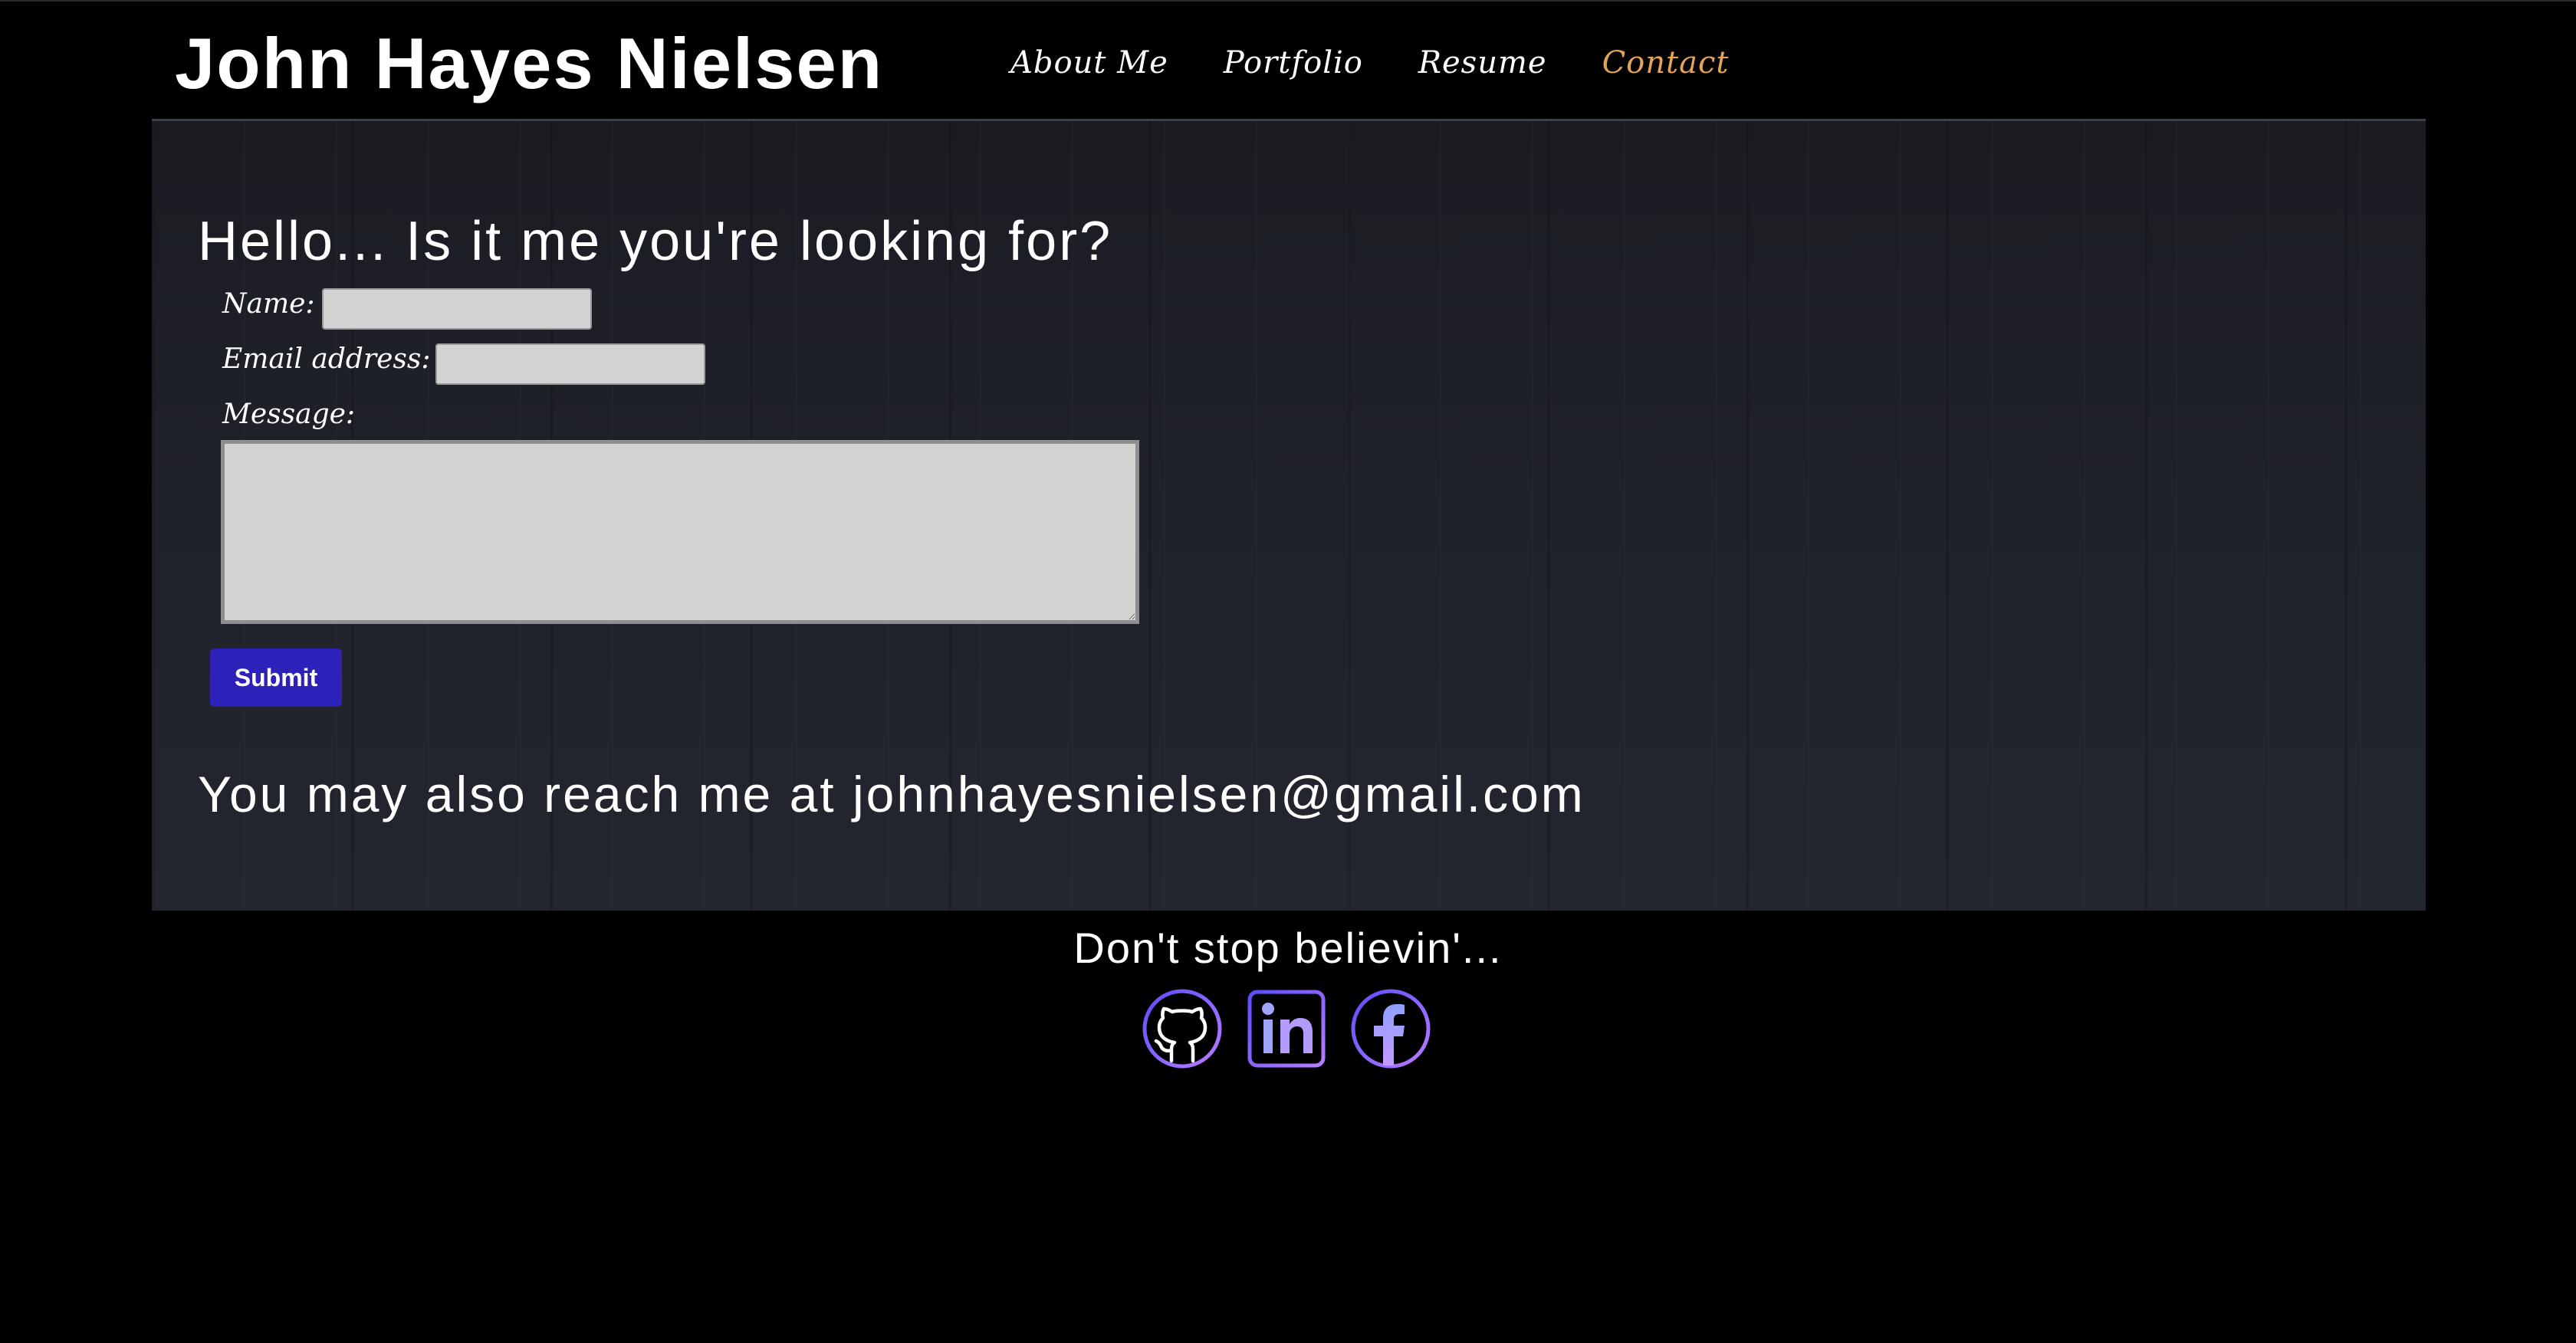  I want to click on site-title: John Hayes Nielsen, so click(529, 63).